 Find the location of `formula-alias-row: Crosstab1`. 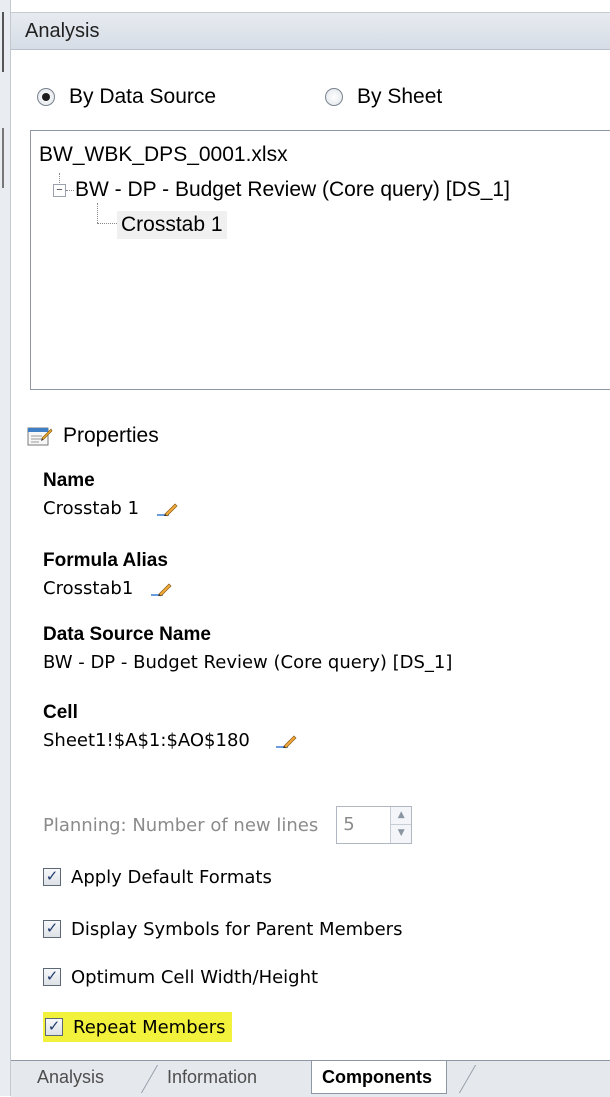

formula-alias-row: Crosstab1 is located at coordinates (108, 588).